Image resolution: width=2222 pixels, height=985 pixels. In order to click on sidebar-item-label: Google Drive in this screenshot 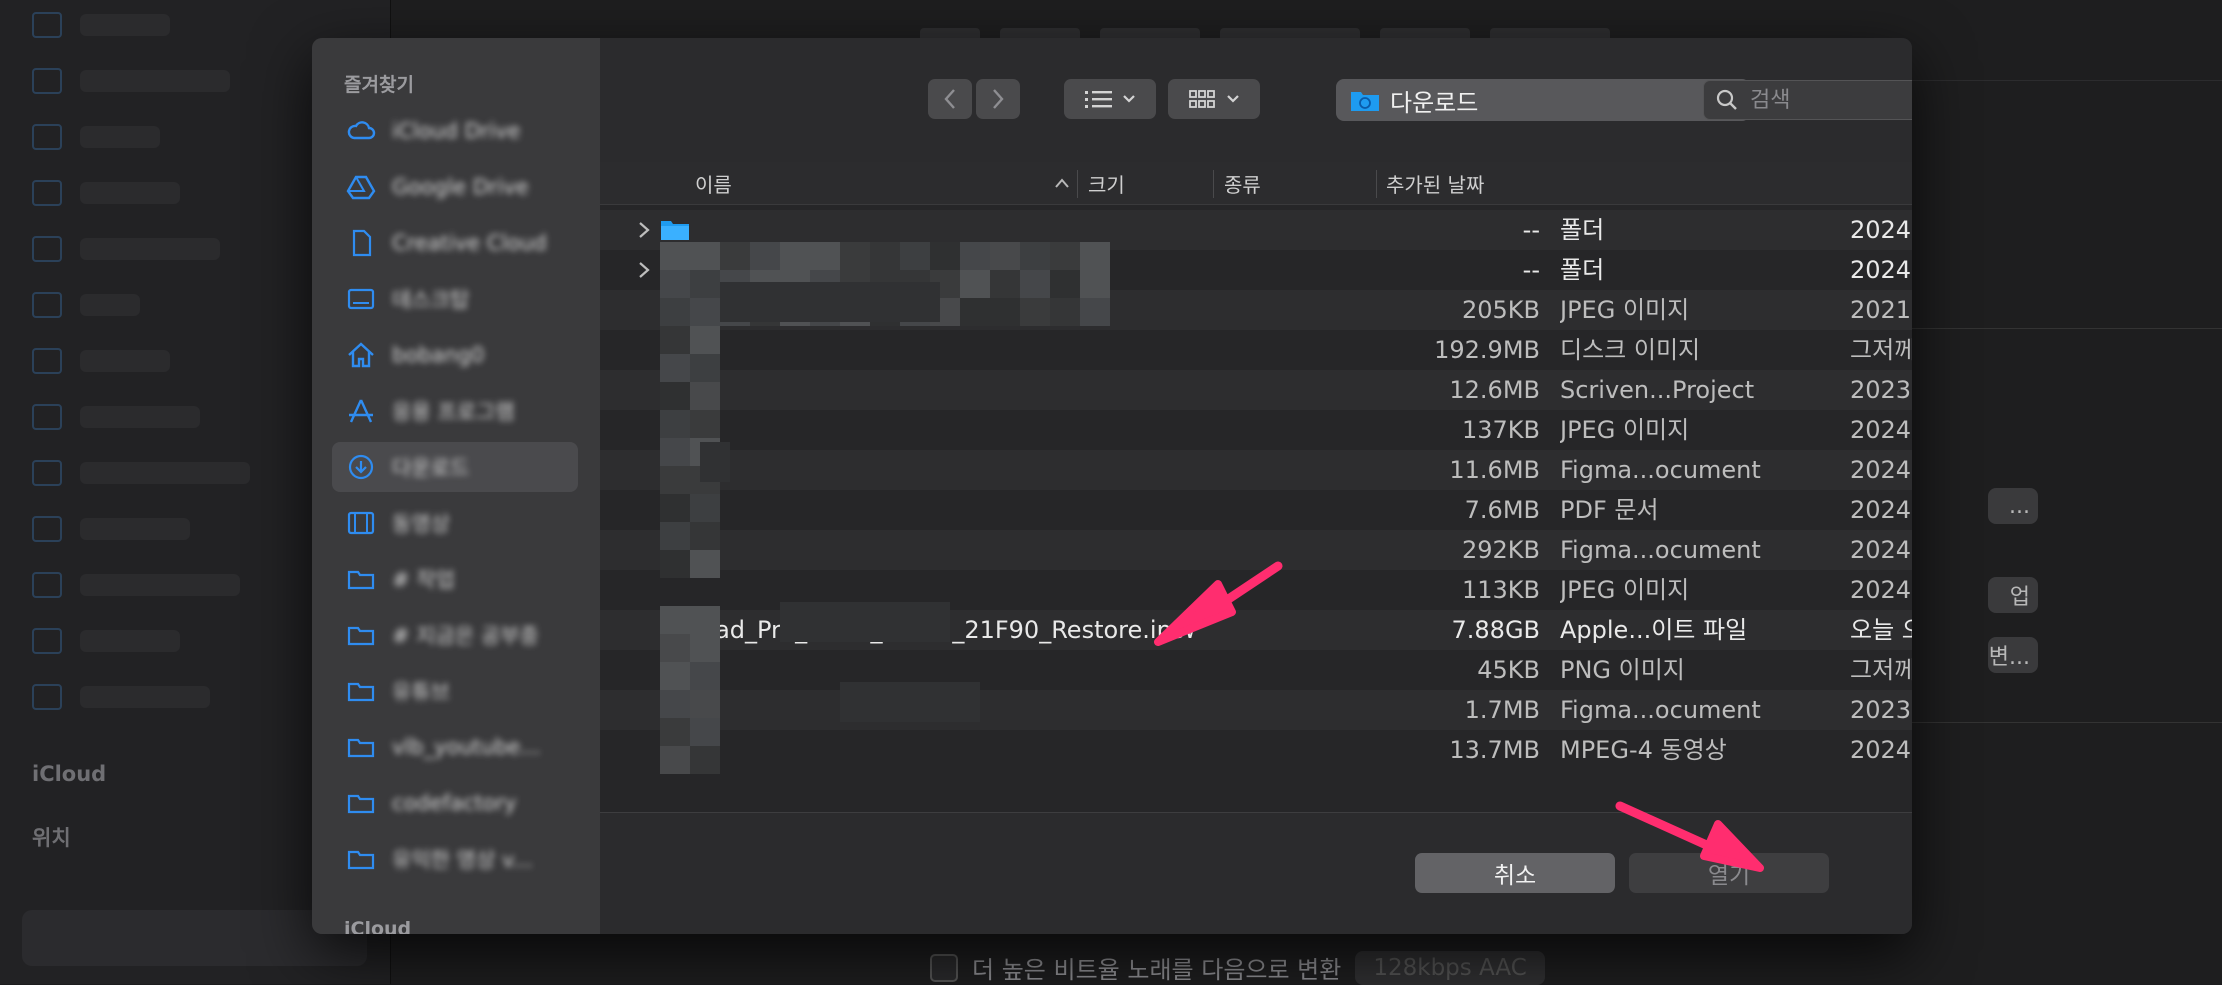, I will do `click(460, 187)`.